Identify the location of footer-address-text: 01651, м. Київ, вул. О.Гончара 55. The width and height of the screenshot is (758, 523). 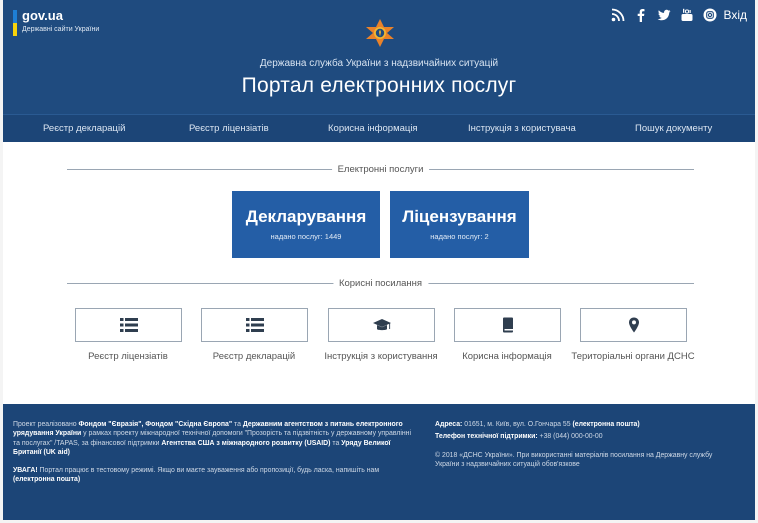
(517, 424).